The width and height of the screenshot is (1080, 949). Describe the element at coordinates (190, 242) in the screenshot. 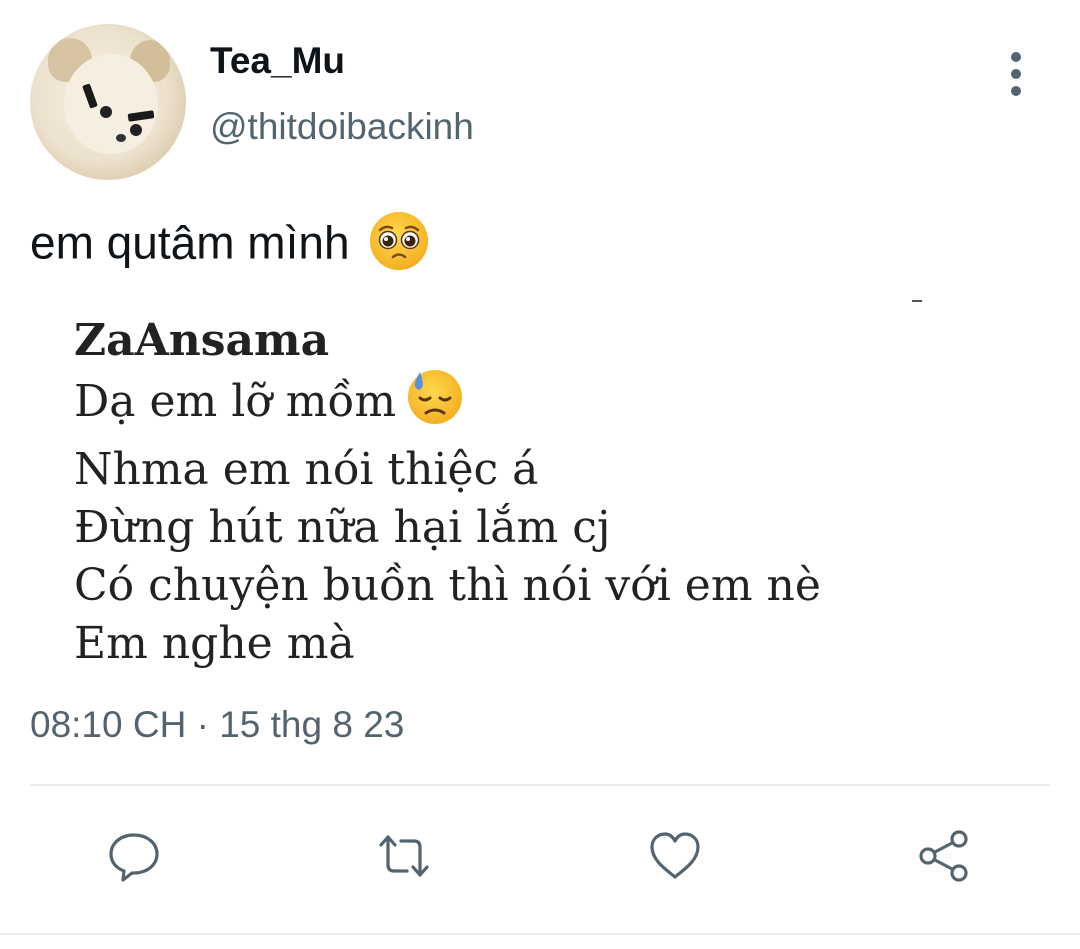

I see `tweet-text-content: em qutâm mình` at that location.